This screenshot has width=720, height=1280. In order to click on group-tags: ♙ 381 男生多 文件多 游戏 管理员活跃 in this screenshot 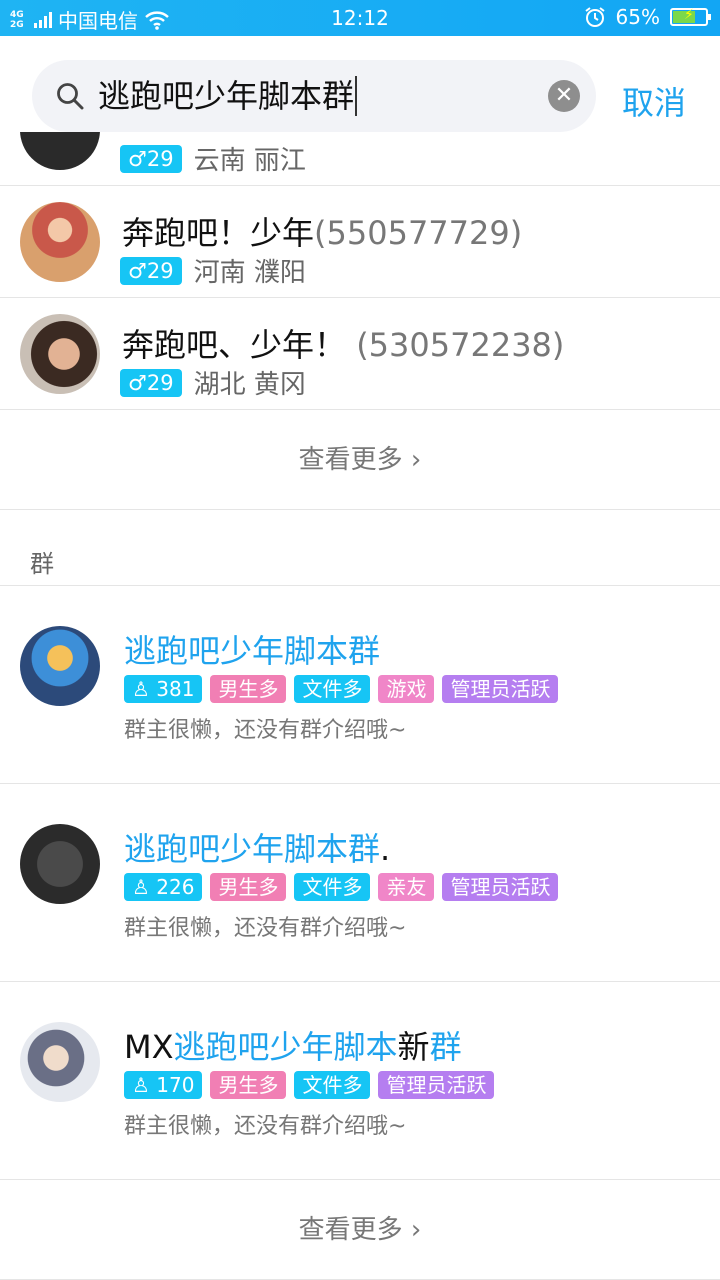, I will do `click(341, 689)`.